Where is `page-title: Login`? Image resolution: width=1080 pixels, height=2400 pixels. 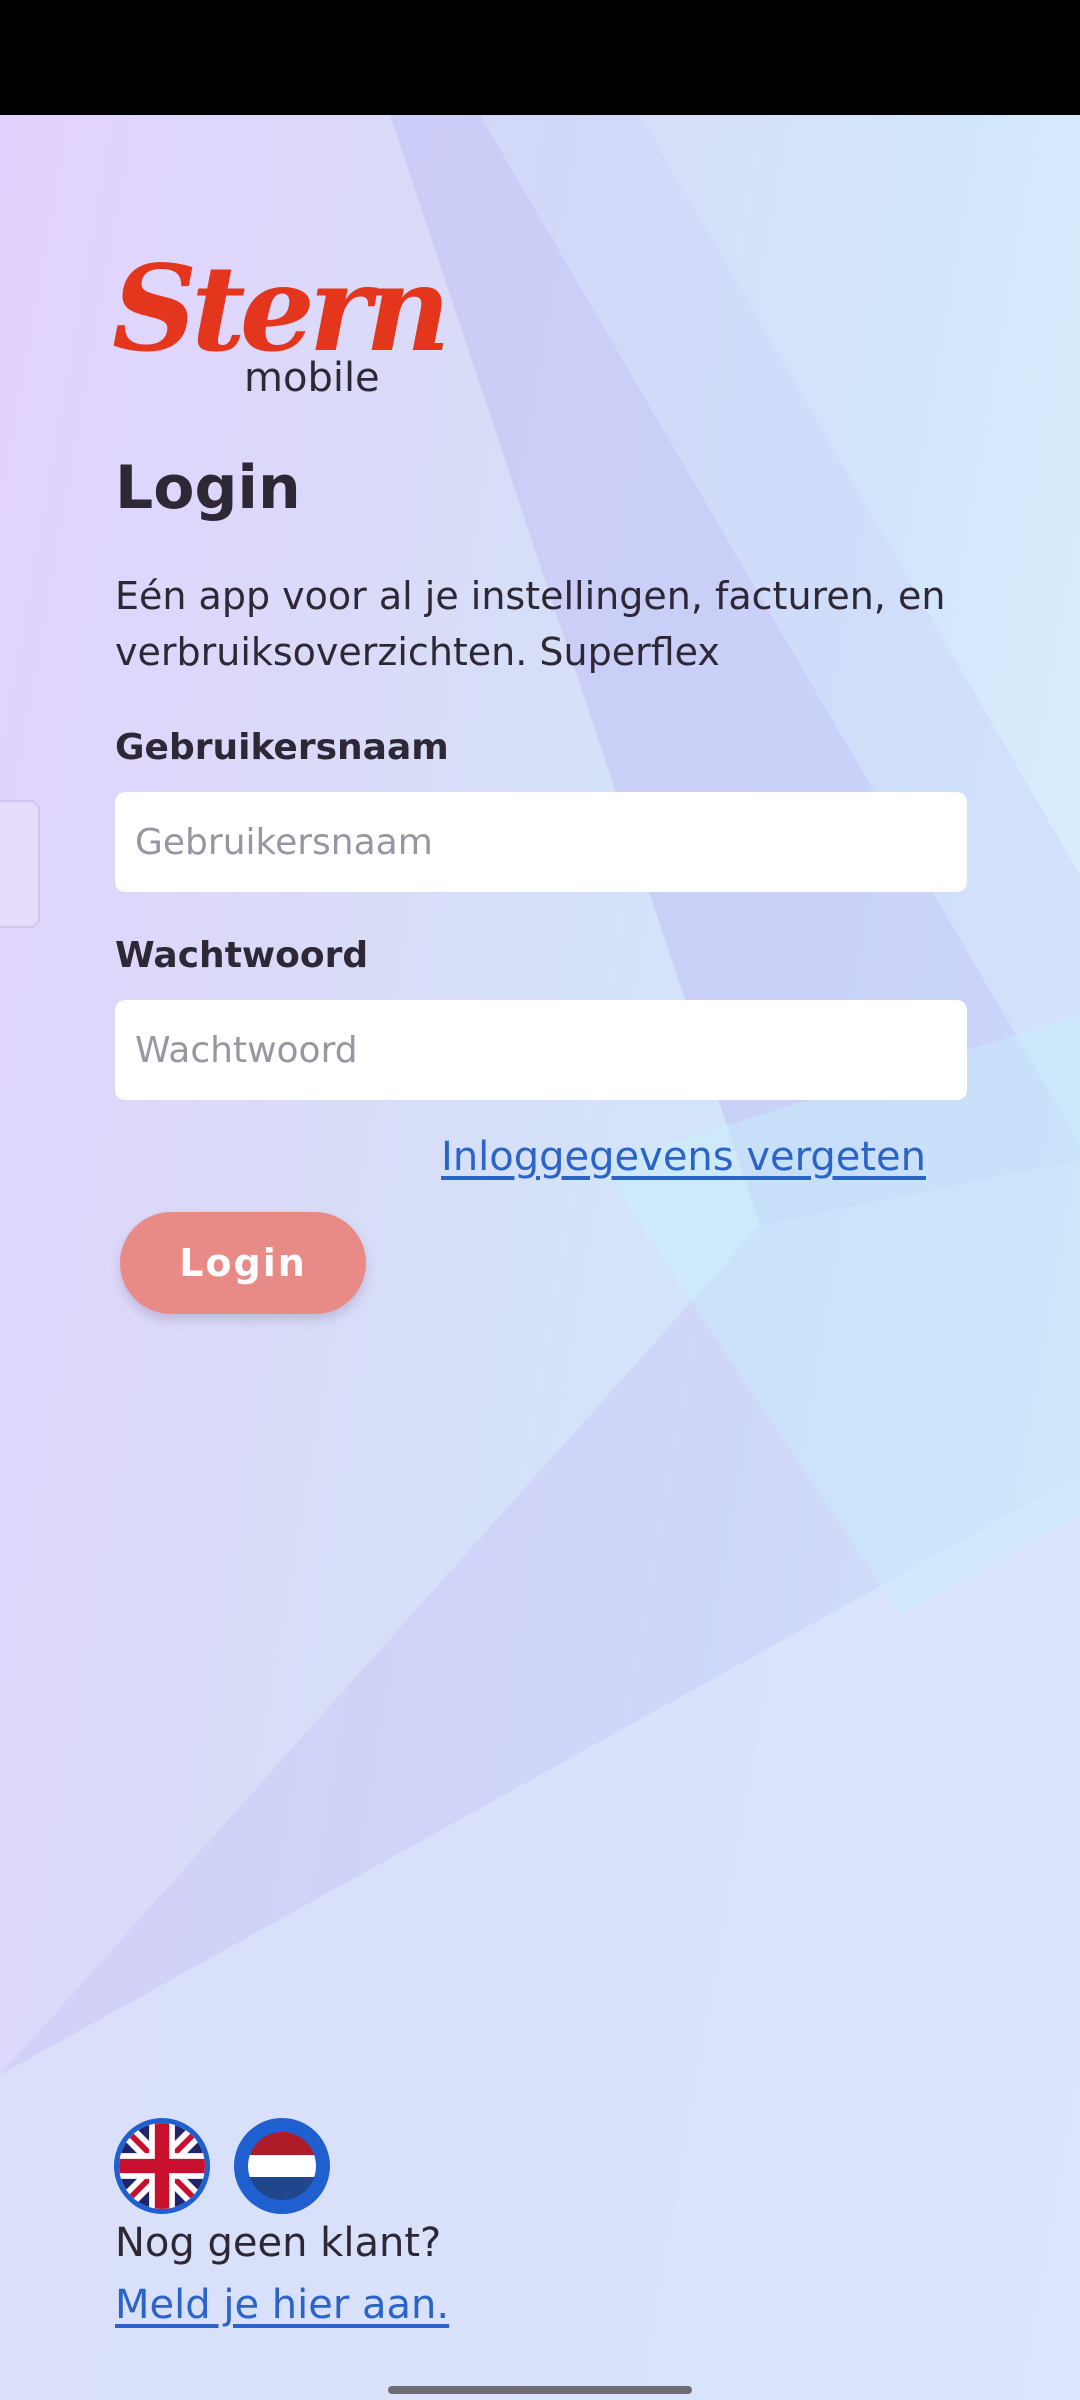 page-title: Login is located at coordinates (208, 488).